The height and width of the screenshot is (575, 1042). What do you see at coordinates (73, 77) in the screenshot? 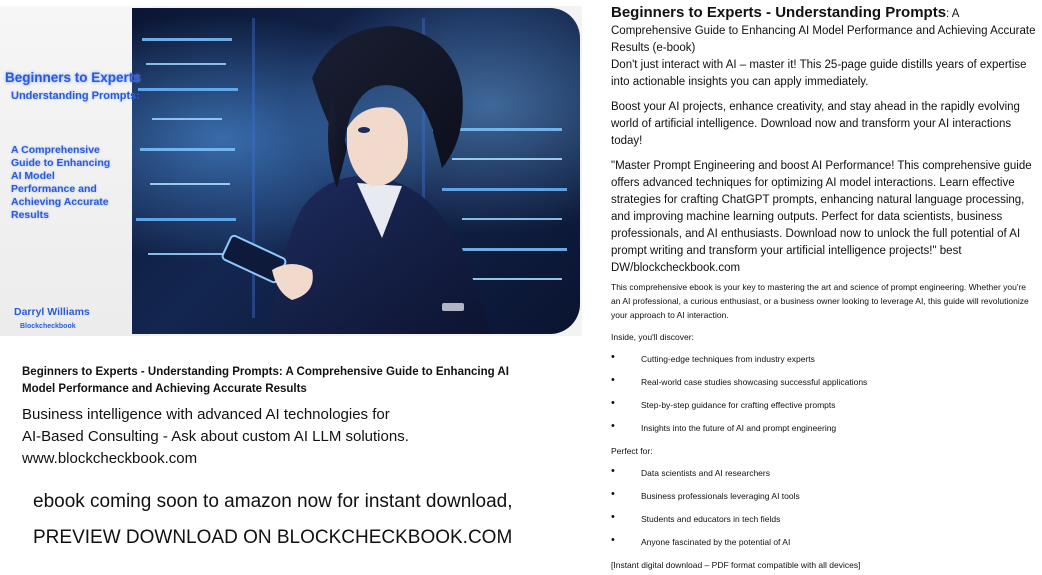
I see `cover-title-line1: Beginners to Experts` at bounding box center [73, 77].